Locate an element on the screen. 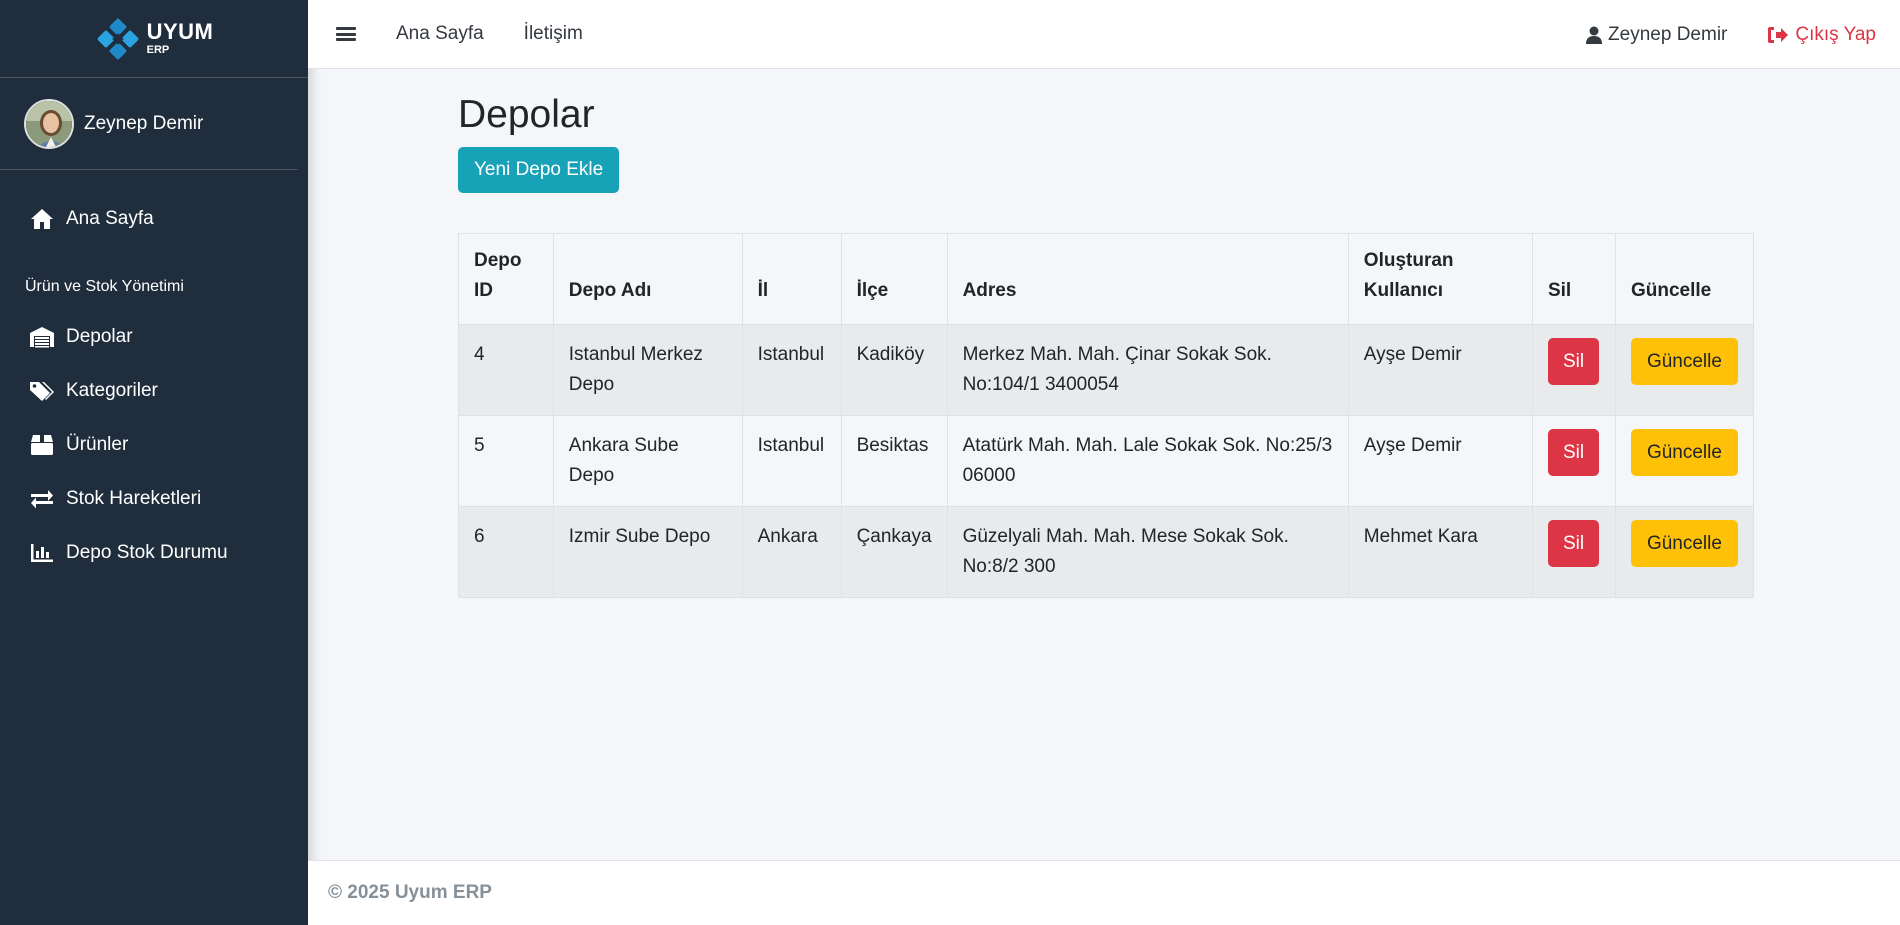  navbar-user: Zeynep Demir is located at coordinates (1656, 35).